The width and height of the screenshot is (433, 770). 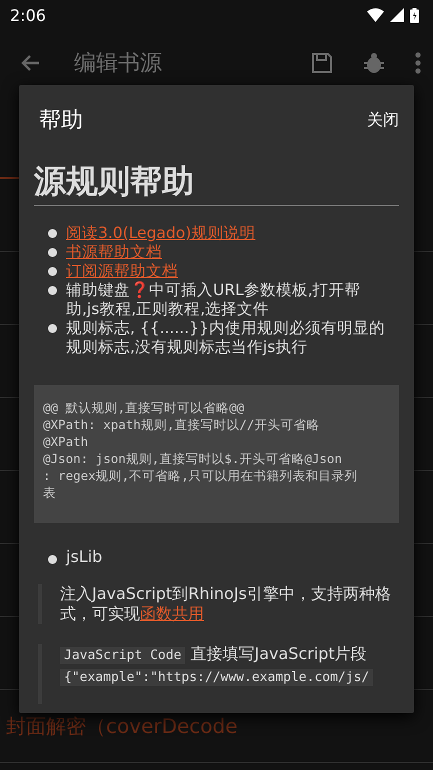 I want to click on screen-title: 编辑书源, so click(x=118, y=64).